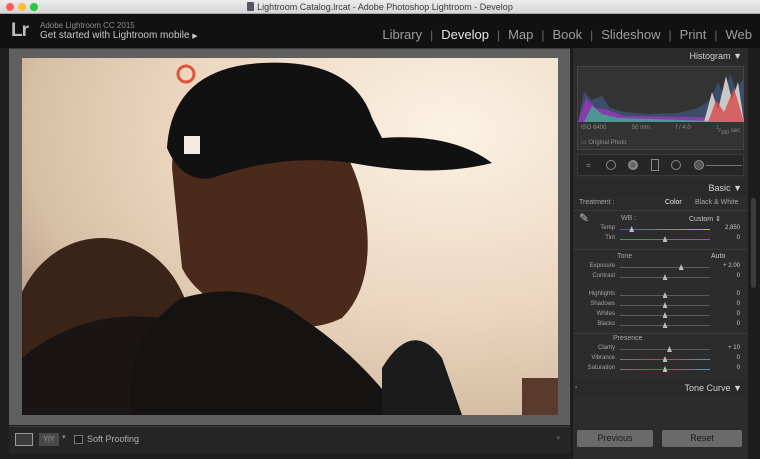 The image size is (760, 459). Describe the element at coordinates (673, 202) in the screenshot. I see `treatment-color-button: Color` at that location.